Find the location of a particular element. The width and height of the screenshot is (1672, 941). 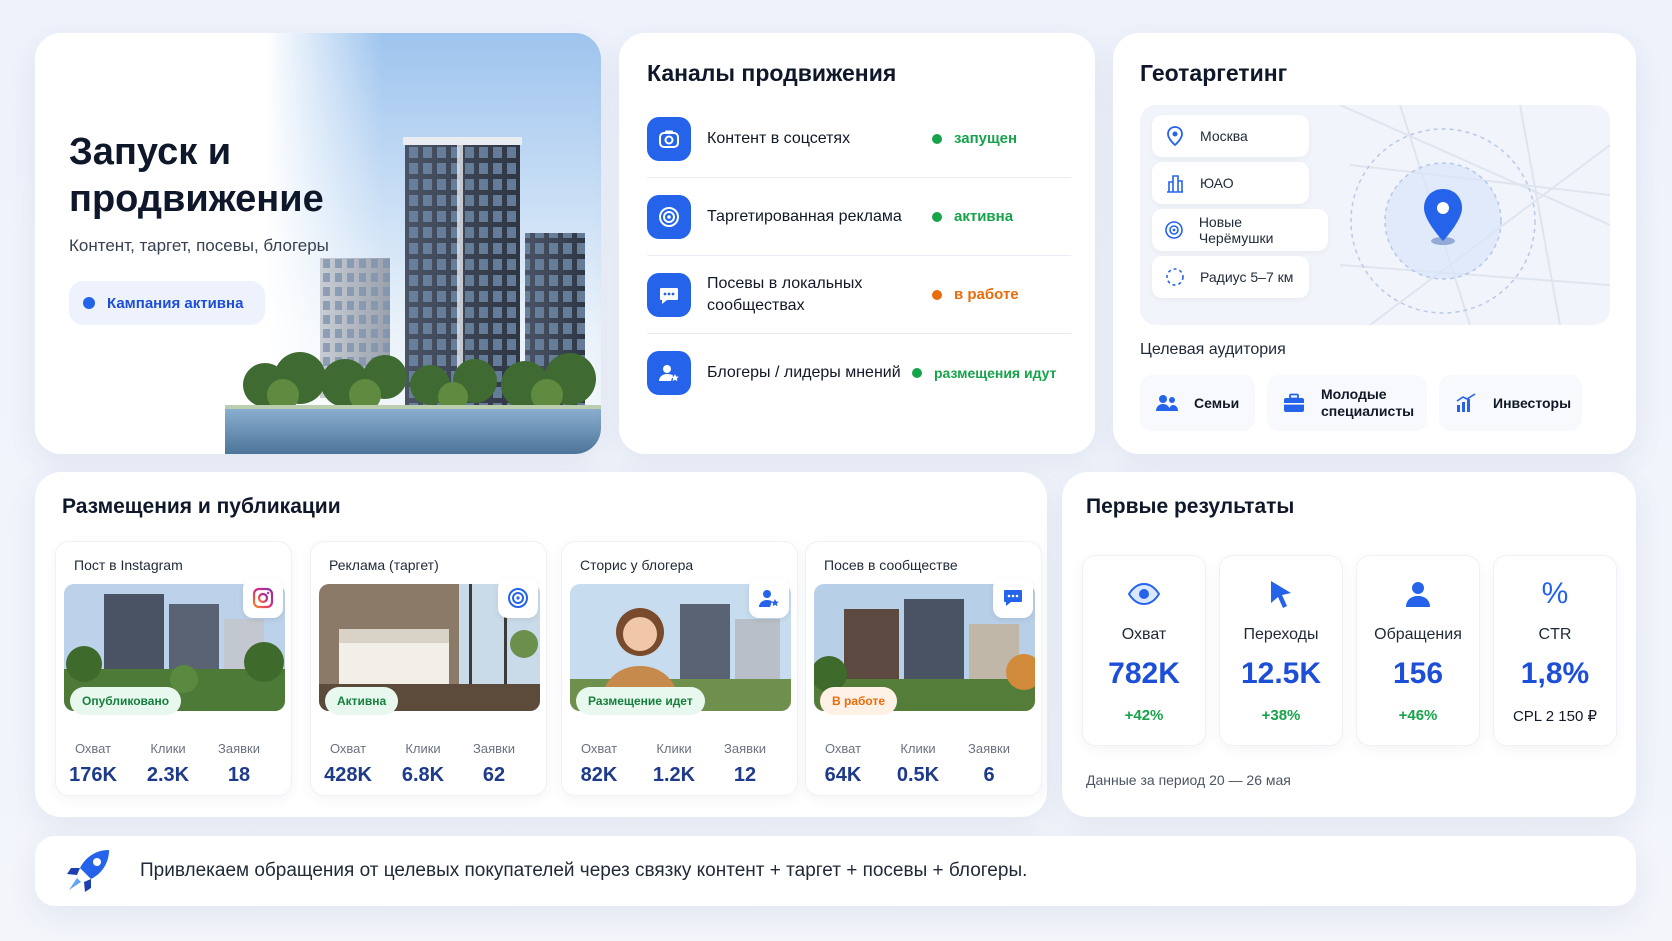

result-value: 782K is located at coordinates (1144, 673).